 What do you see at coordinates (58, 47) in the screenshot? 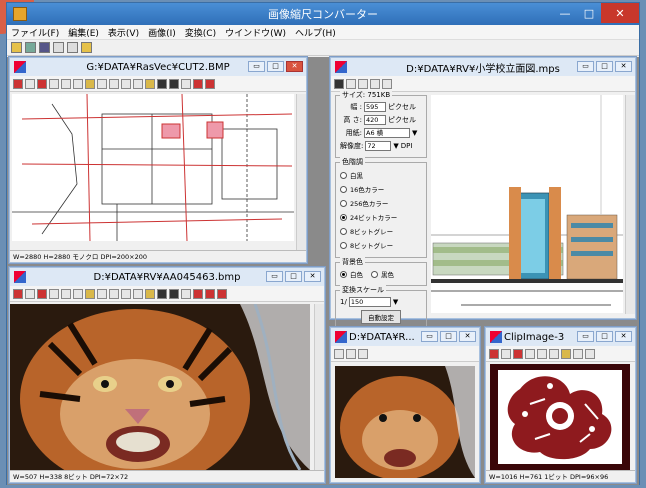
I see `print-icon` at bounding box center [58, 47].